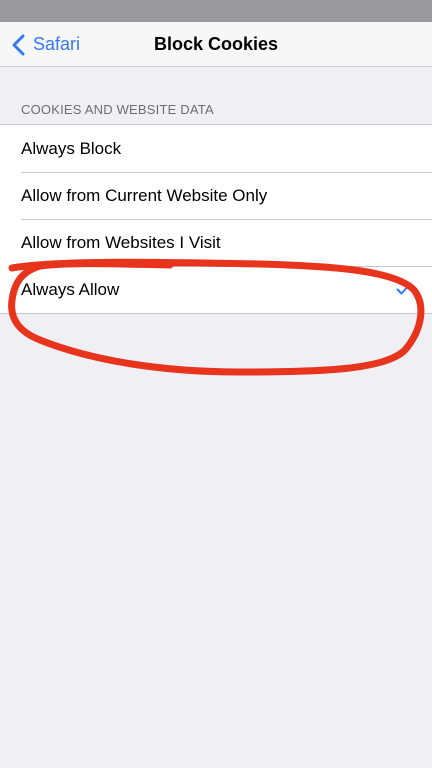 This screenshot has height=768, width=432. What do you see at coordinates (121, 242) in the screenshot?
I see `option-label: Allow from Websites I Visit` at bounding box center [121, 242].